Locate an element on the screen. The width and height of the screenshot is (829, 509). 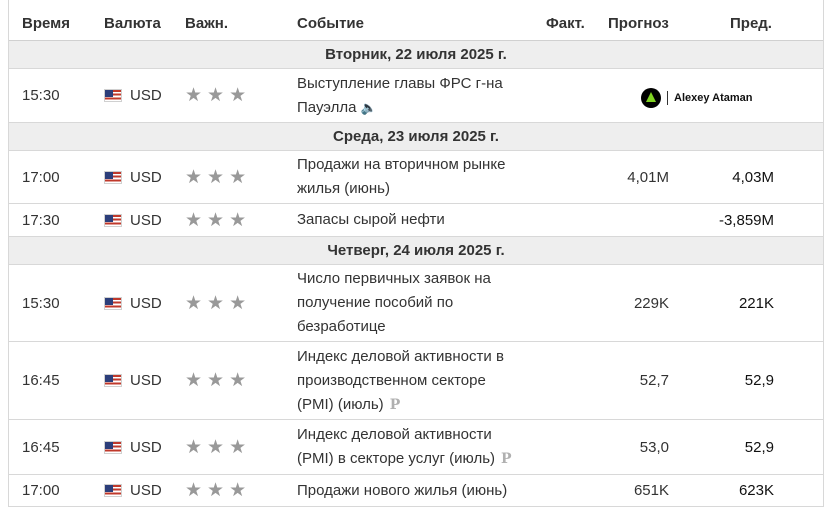
logo-icon is located at coordinates (651, 98).